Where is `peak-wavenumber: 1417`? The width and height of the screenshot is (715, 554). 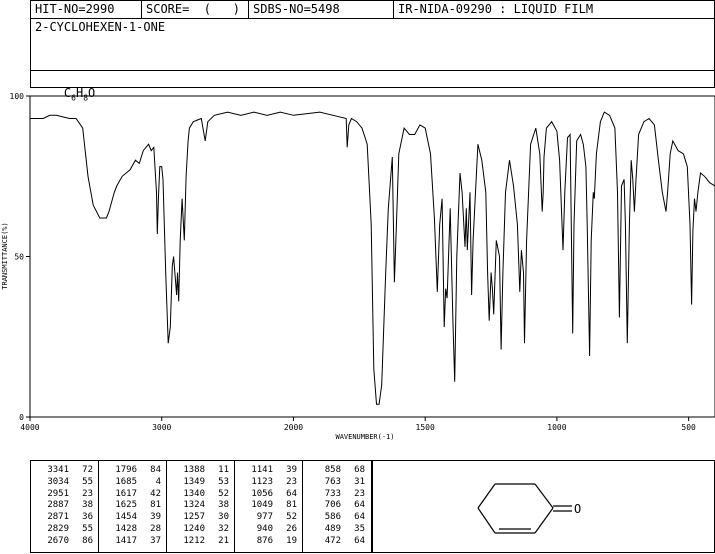
peak-wavenumber: 1417 is located at coordinates (126, 540).